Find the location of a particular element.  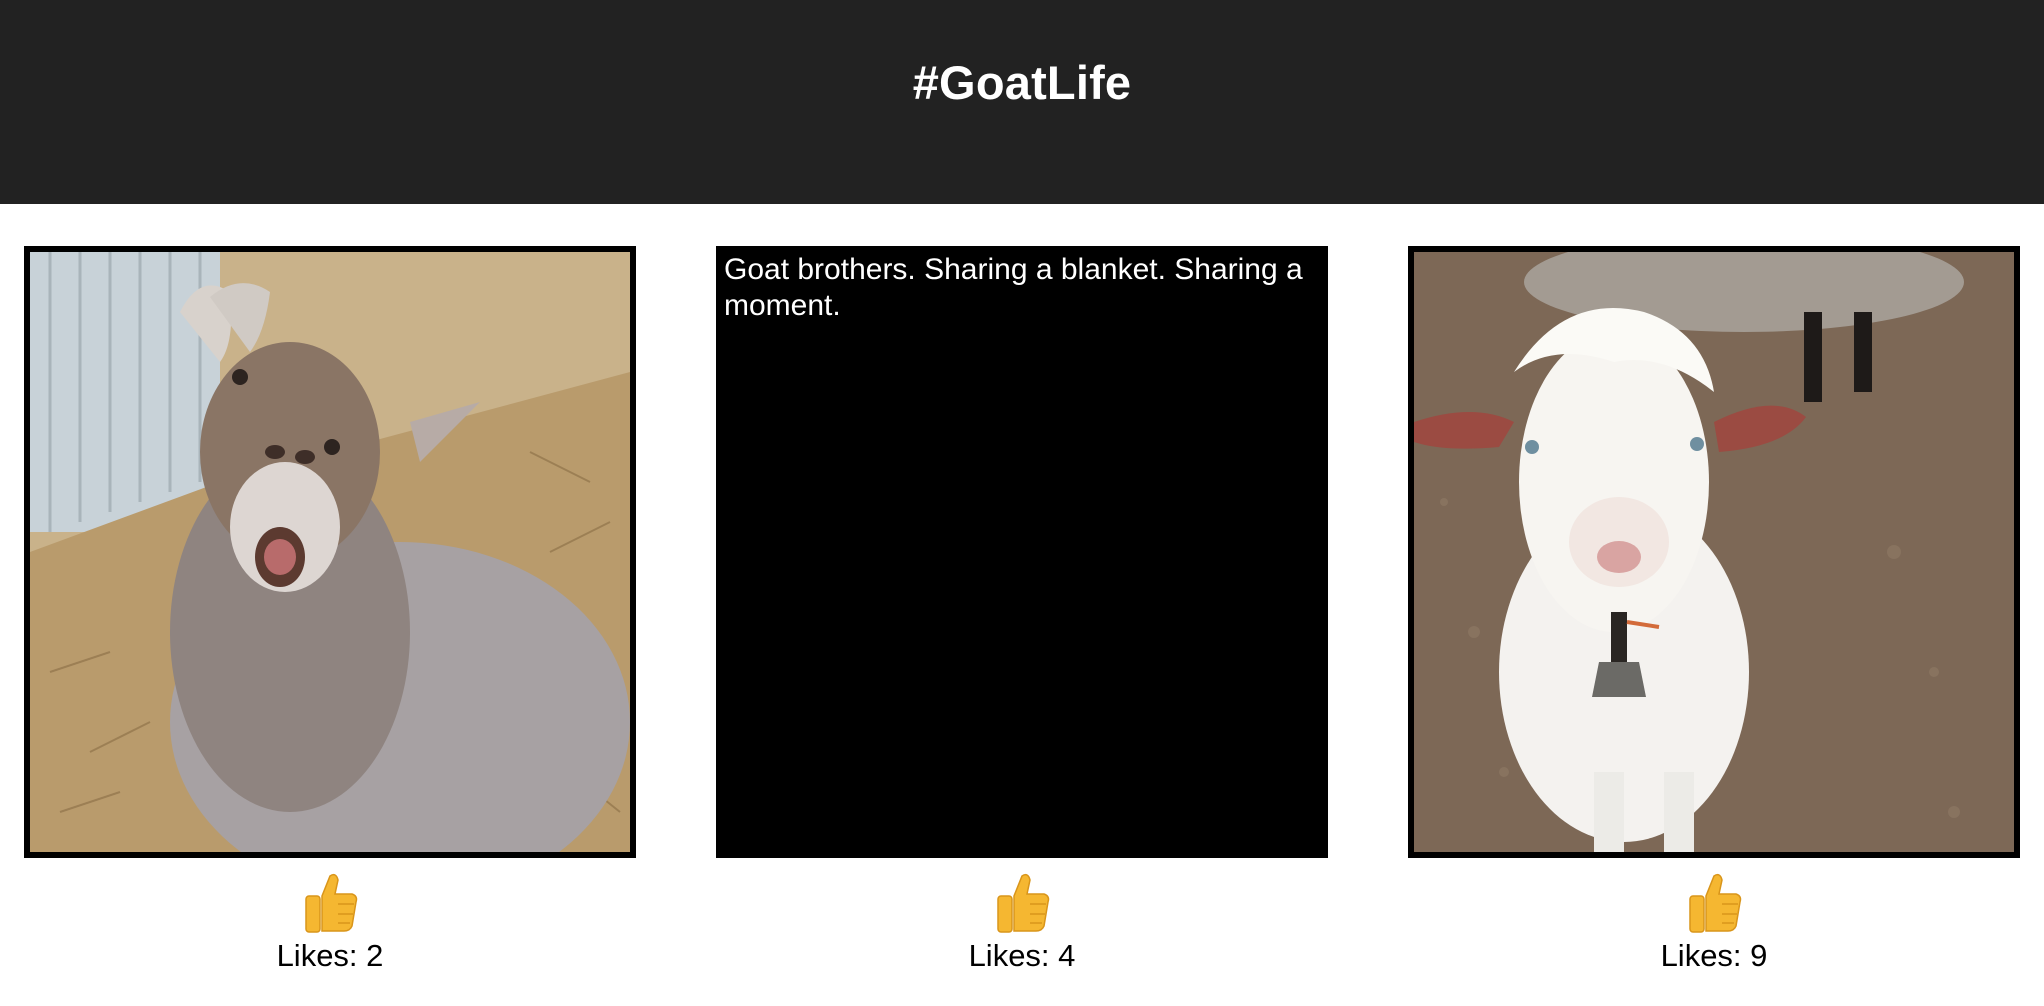

page-title: #GoatLife is located at coordinates (1022, 82).